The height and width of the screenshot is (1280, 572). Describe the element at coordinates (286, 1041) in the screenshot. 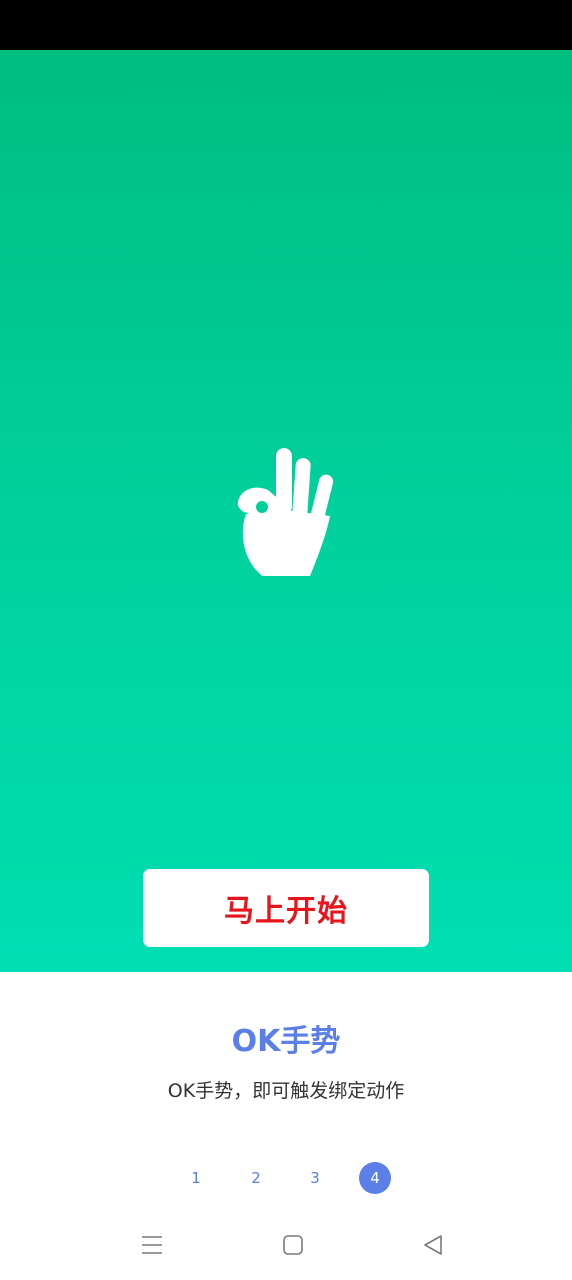

I see `gesture-title: OK手势` at that location.